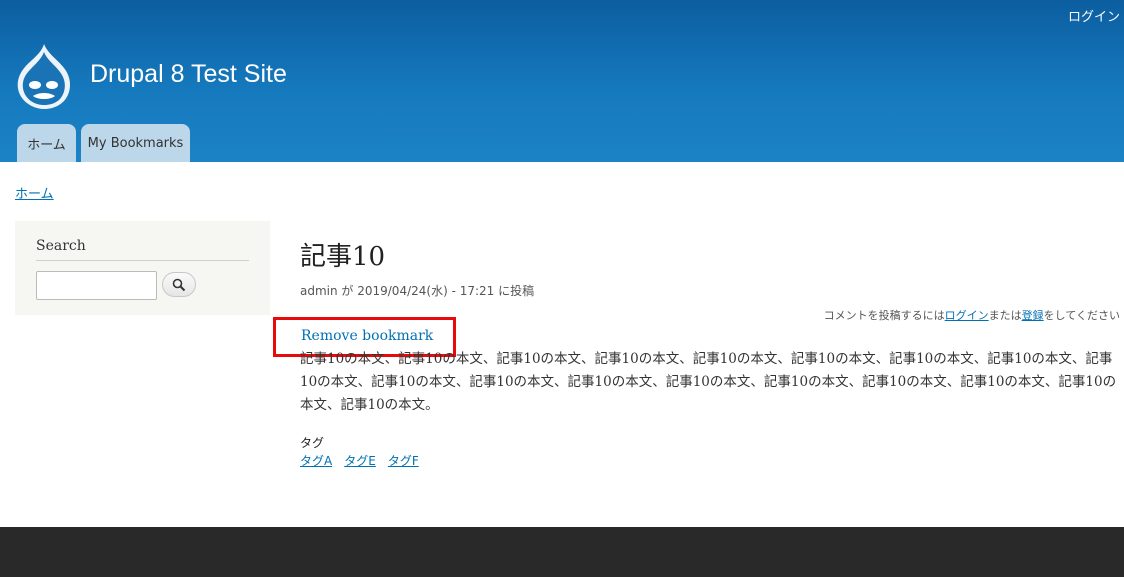 The width and height of the screenshot is (1124, 577). Describe the element at coordinates (312, 443) in the screenshot. I see `tags-label: タグ` at that location.